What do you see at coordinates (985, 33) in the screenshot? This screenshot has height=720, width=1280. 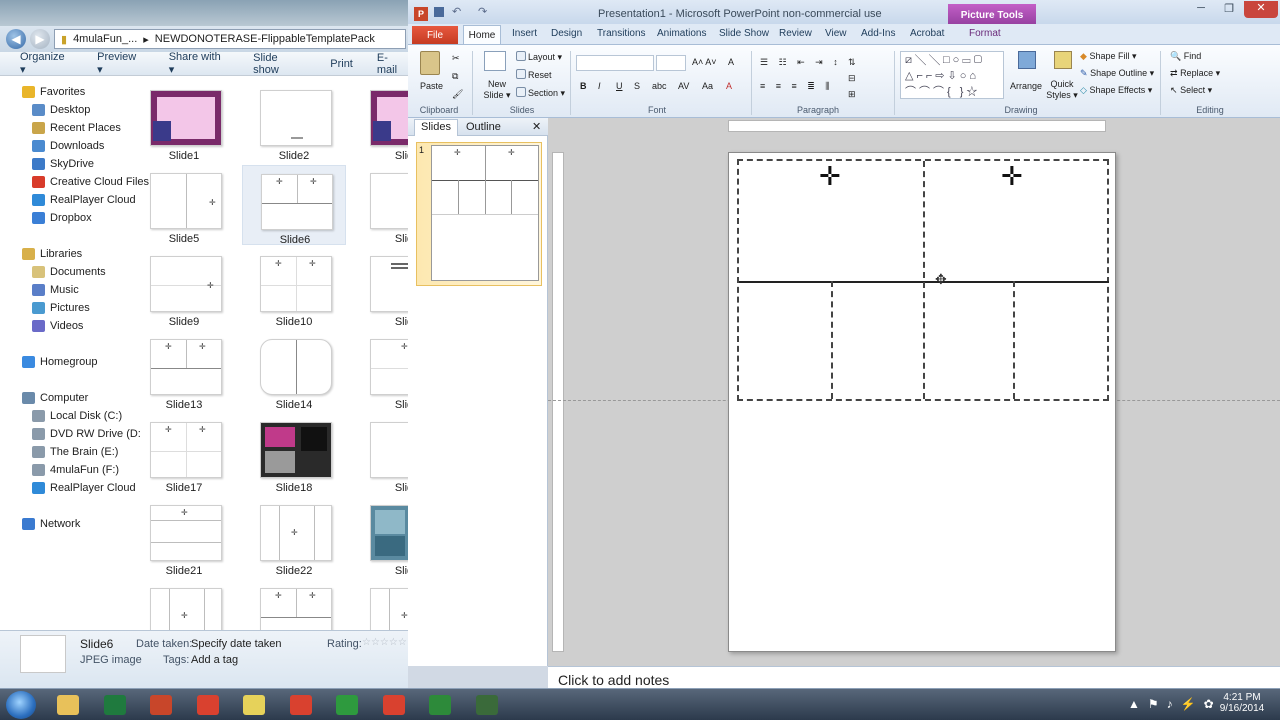 I see `tab-format: Format` at bounding box center [985, 33].